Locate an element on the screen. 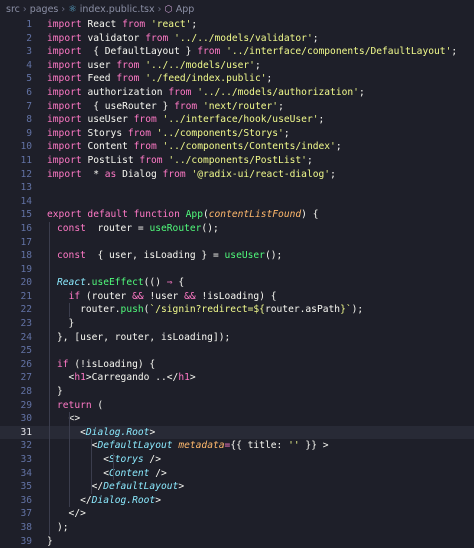 This screenshot has width=474, height=548. code-token: router = is located at coordinates (117, 228).